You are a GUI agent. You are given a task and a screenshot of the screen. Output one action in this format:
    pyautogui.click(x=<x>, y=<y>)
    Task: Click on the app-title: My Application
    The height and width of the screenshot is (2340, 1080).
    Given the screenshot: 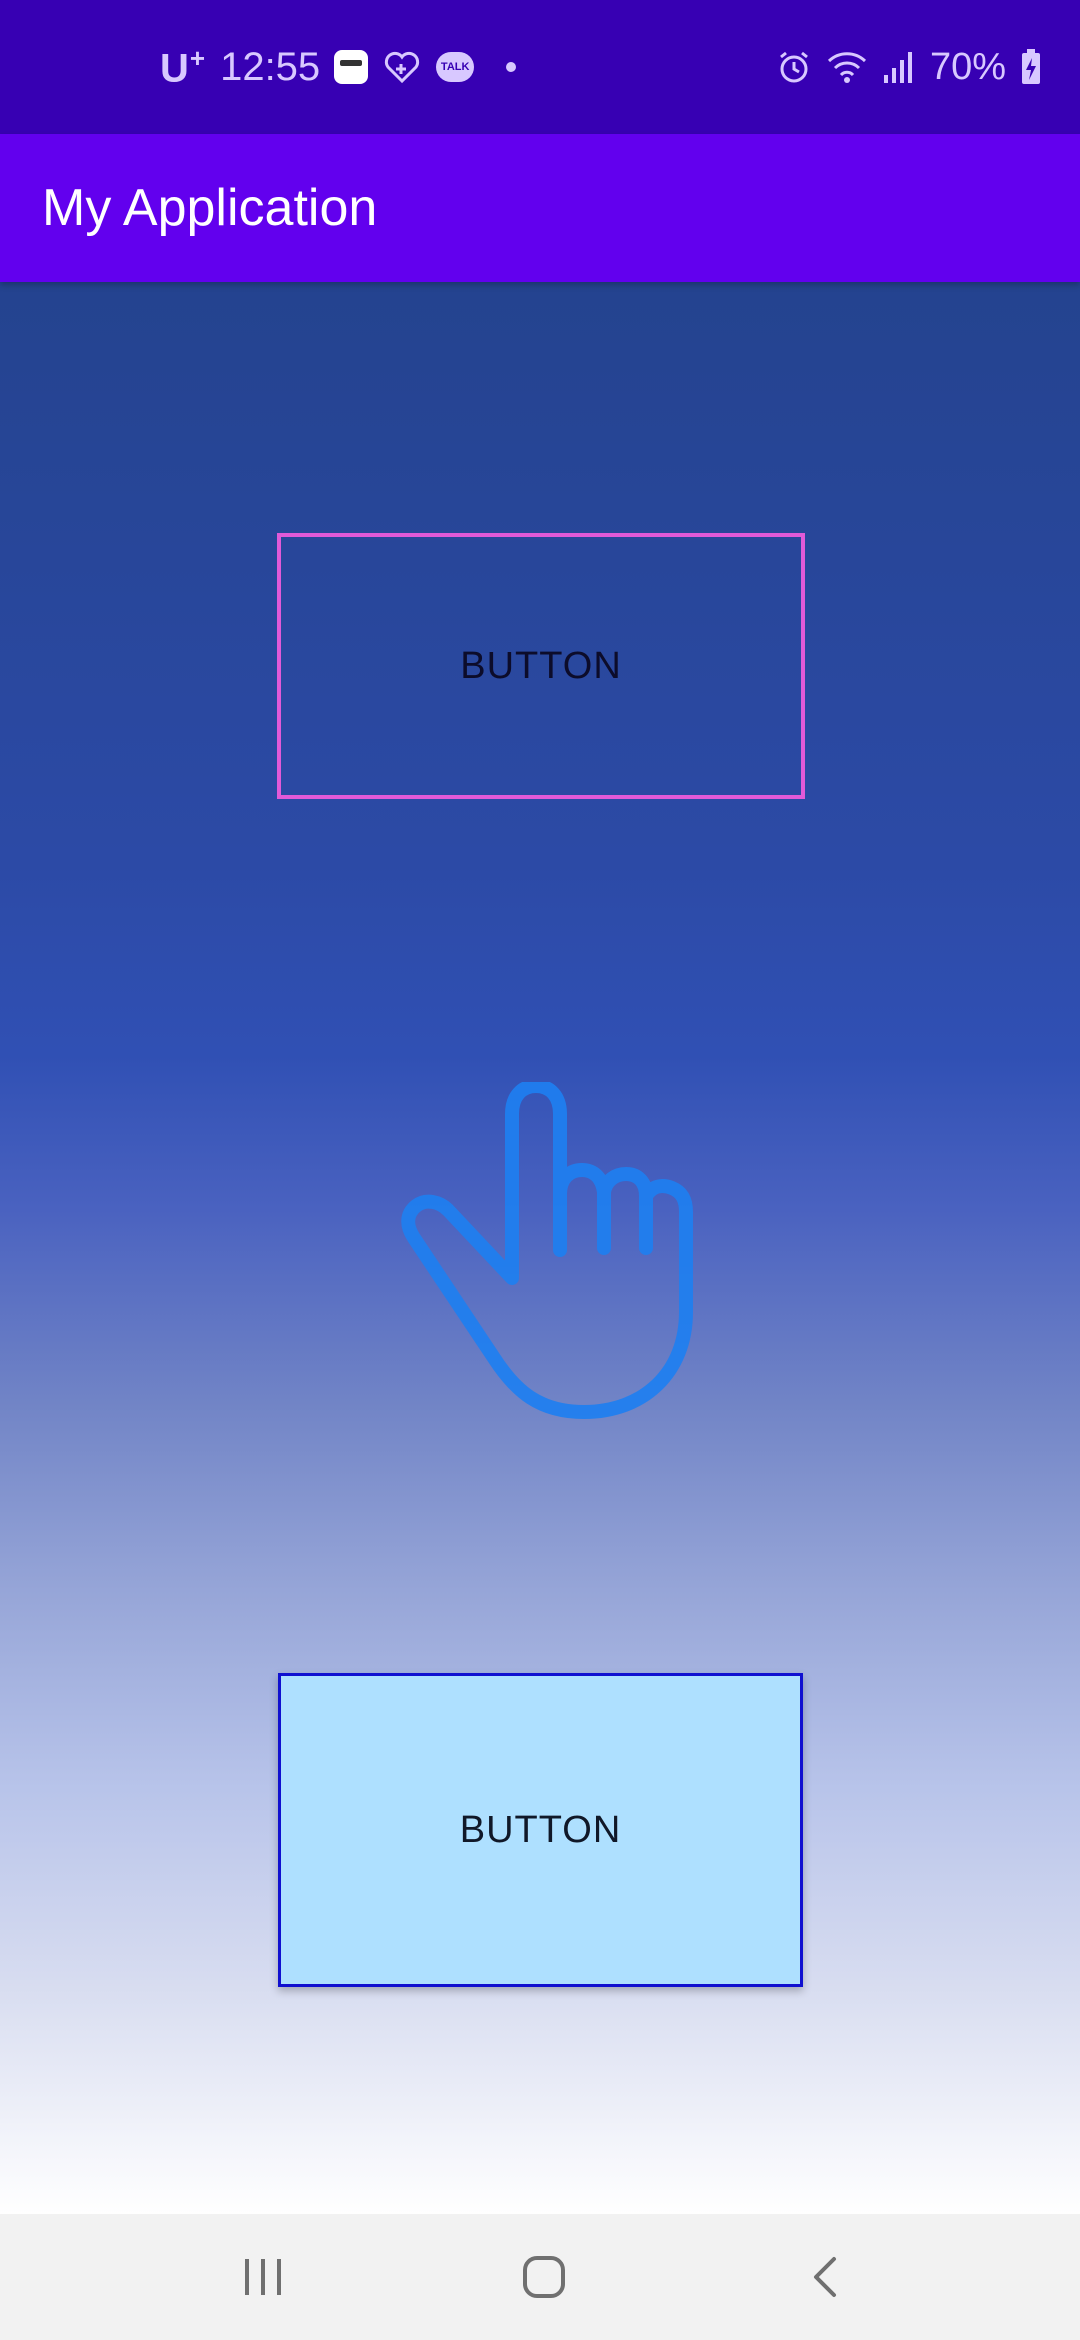 What is the action you would take?
    pyautogui.click(x=210, y=208)
    